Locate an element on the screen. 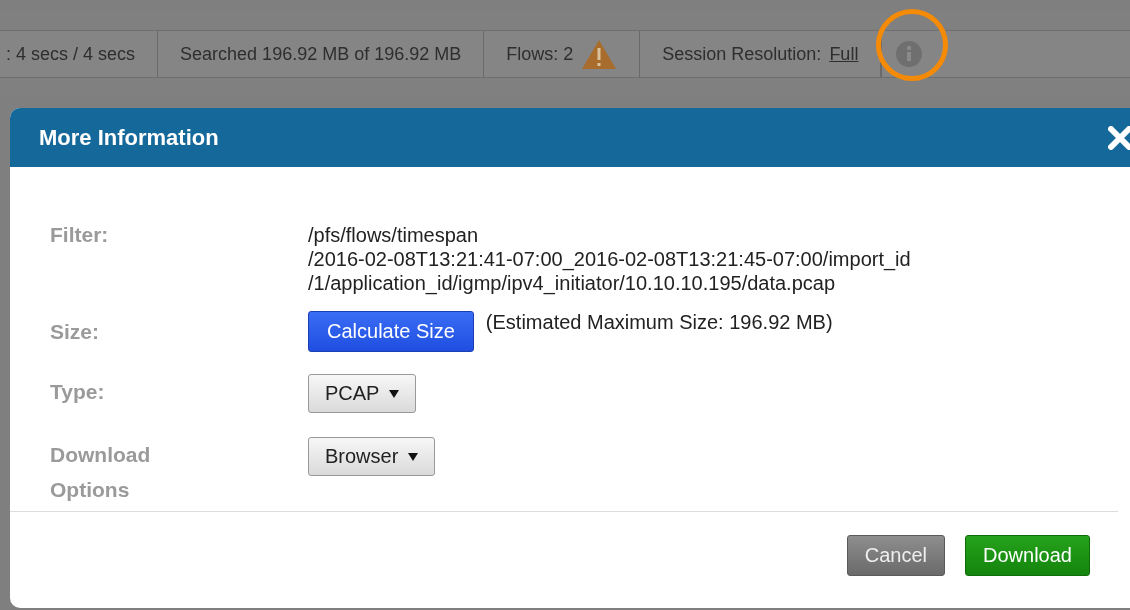 This screenshot has height=610, width=1130. status-text: Flows: 2 is located at coordinates (540, 54).